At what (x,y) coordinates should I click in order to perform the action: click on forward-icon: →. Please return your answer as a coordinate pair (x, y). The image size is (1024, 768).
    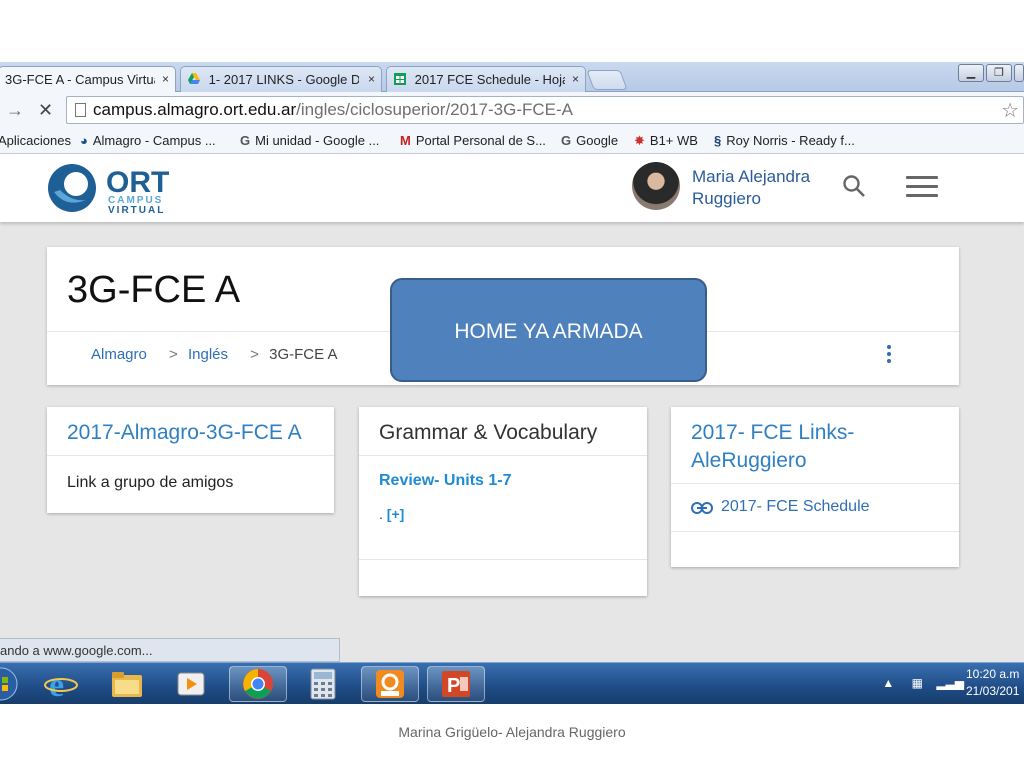
    Looking at the image, I should click on (15, 110).